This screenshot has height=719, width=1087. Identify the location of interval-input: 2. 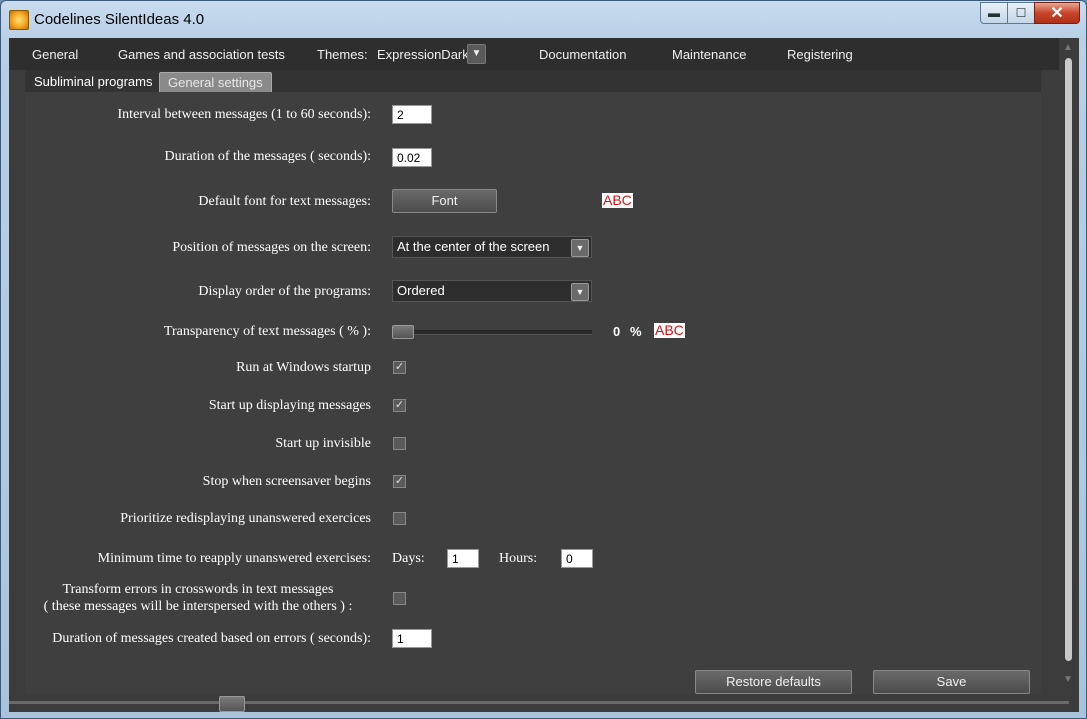
(412, 114).